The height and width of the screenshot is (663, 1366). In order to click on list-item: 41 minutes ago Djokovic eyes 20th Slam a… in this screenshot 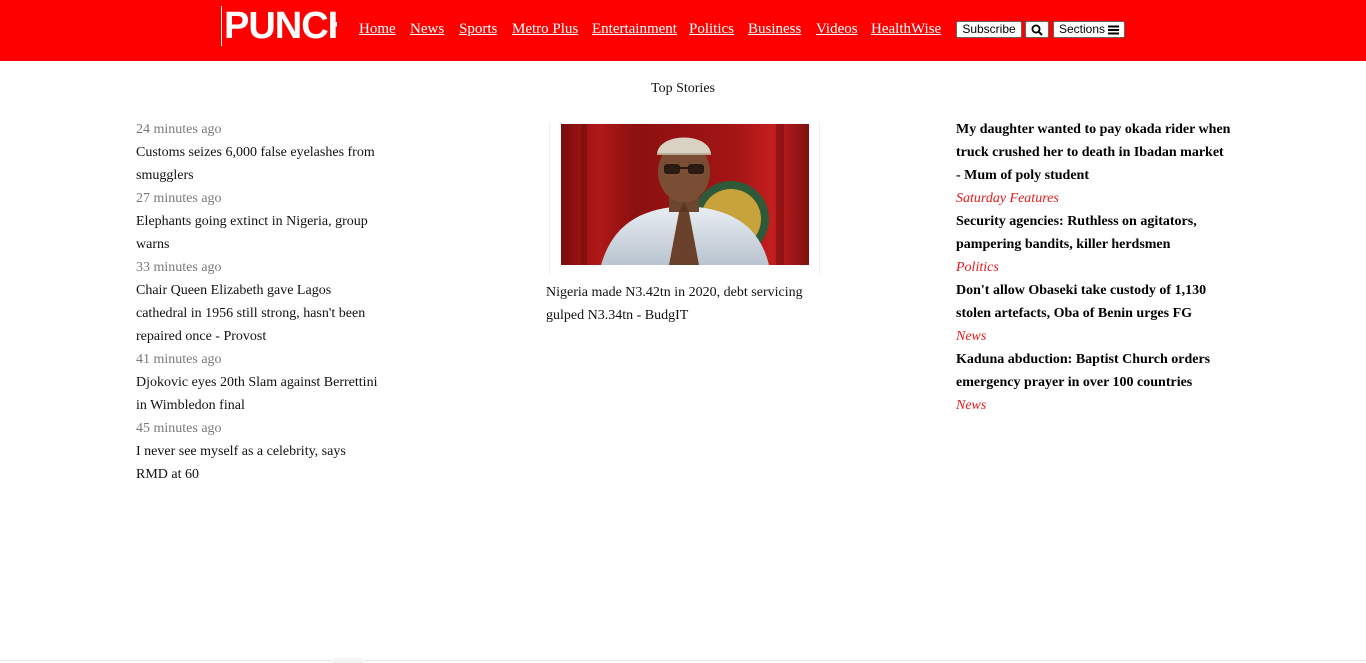, I will do `click(258, 382)`.